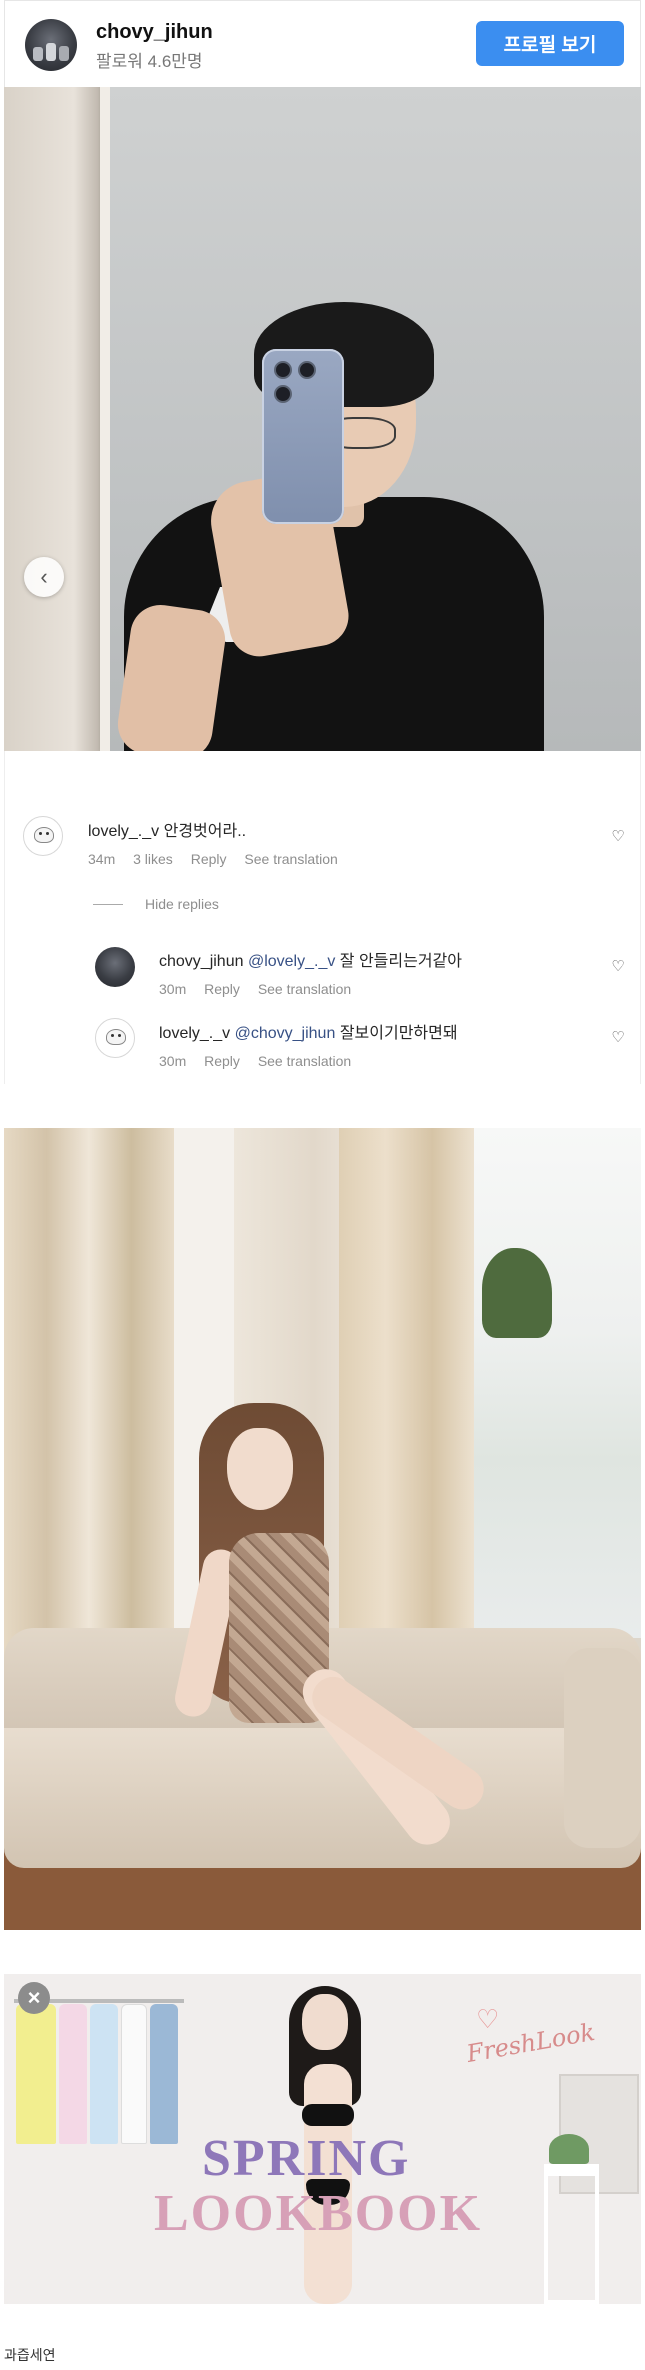 Image resolution: width=645 pixels, height=2370 pixels. I want to click on window, so click(557, 1383).